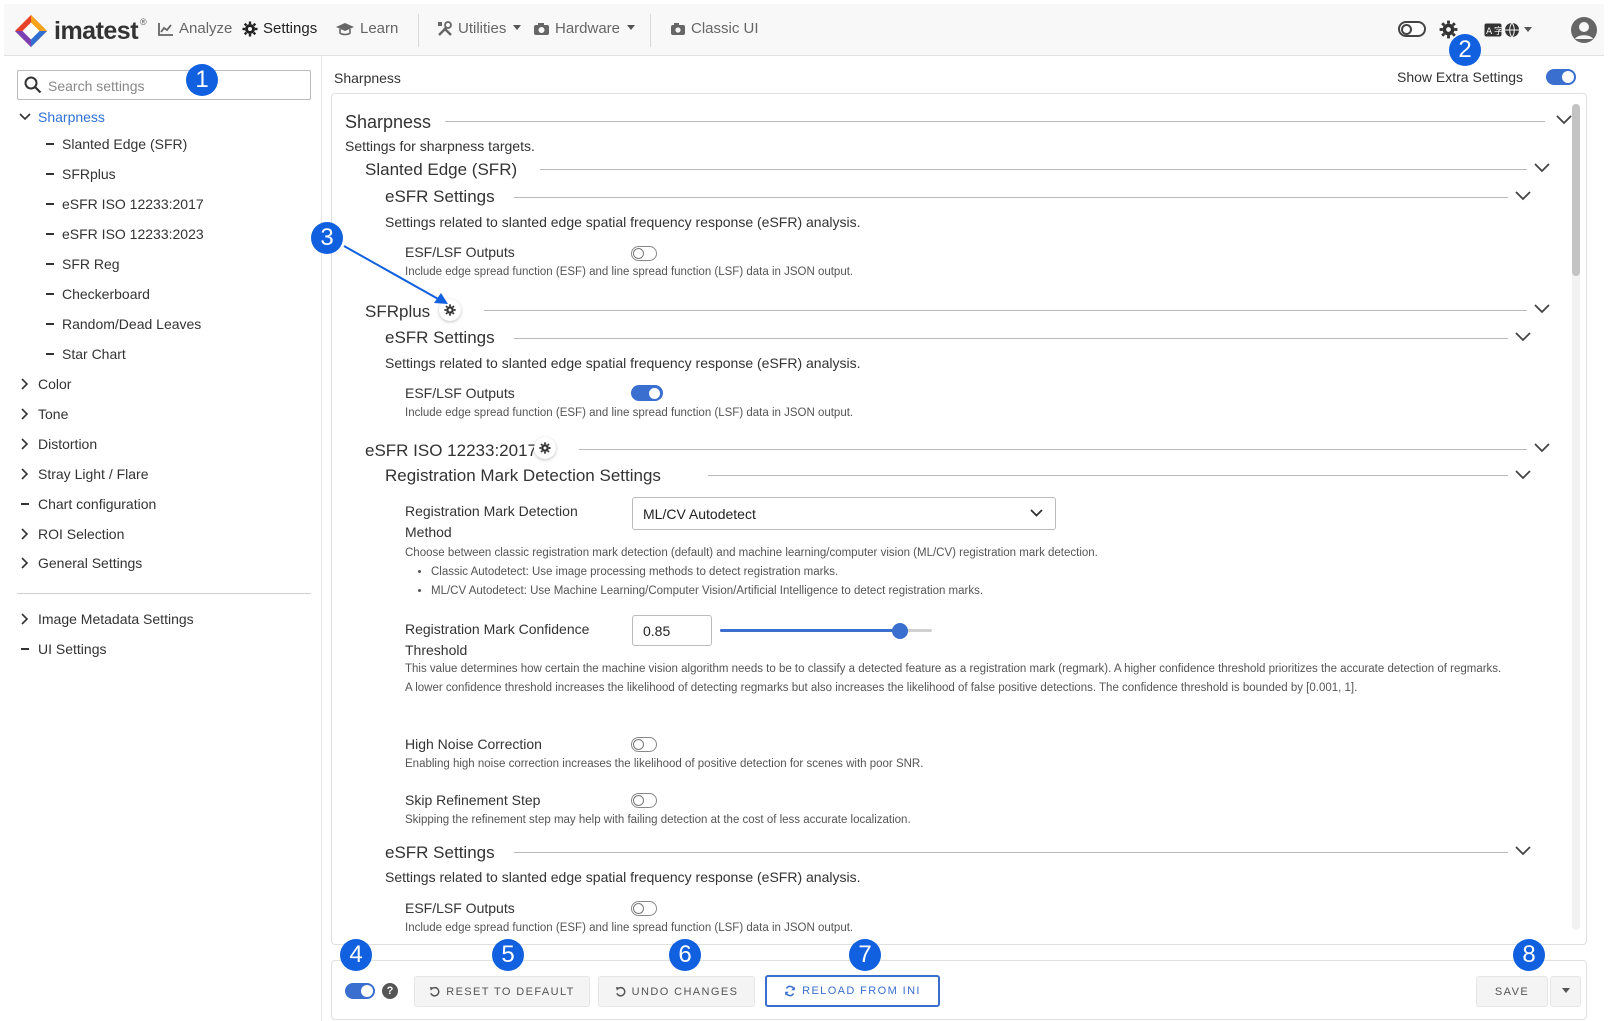 The width and height of the screenshot is (1608, 1021). I want to click on reset-to-default-label: RESET TO DEFAULT, so click(510, 991).